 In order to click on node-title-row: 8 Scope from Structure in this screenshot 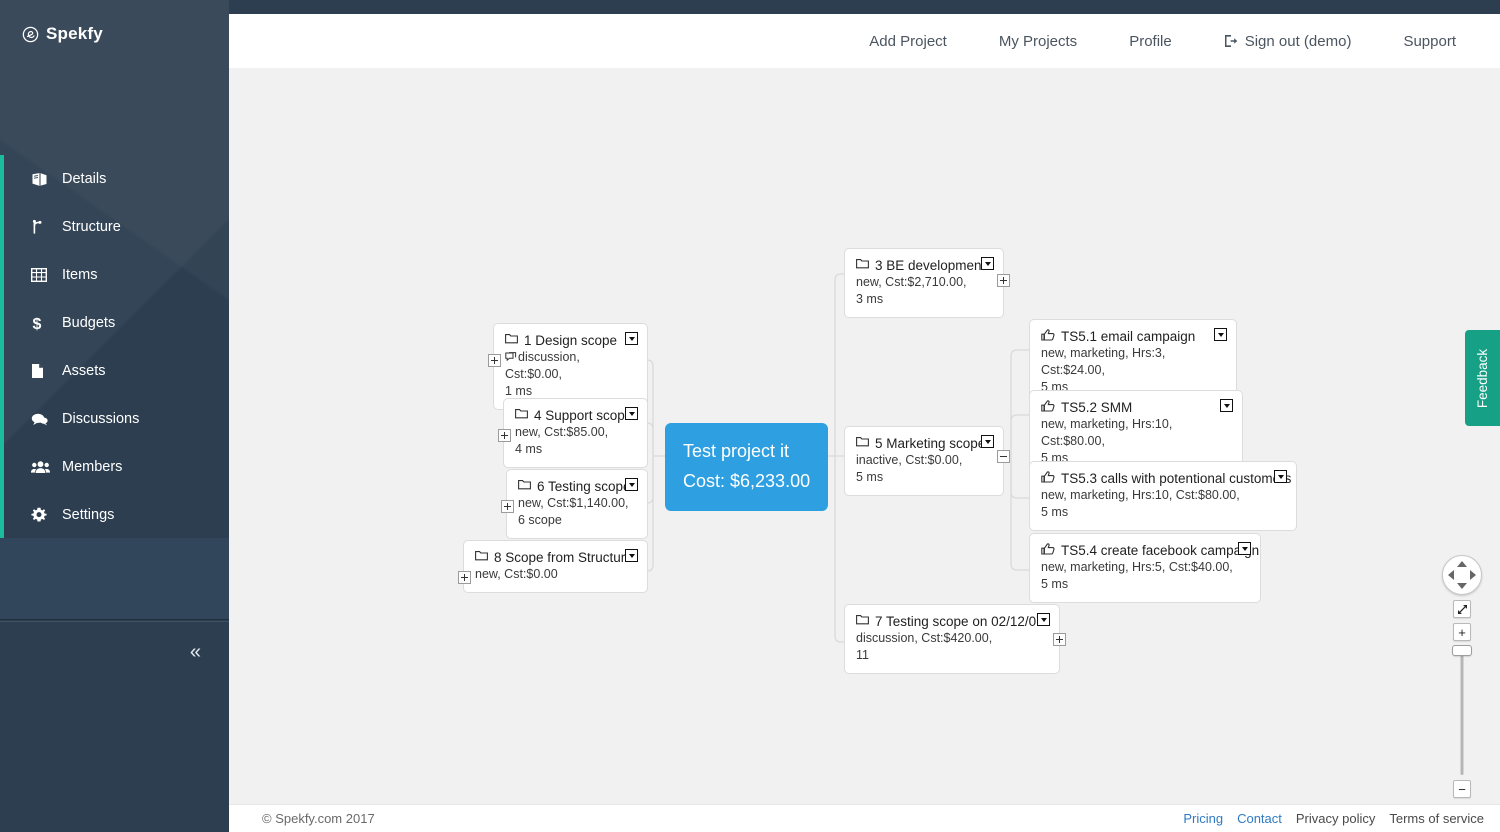, I will do `click(555, 557)`.